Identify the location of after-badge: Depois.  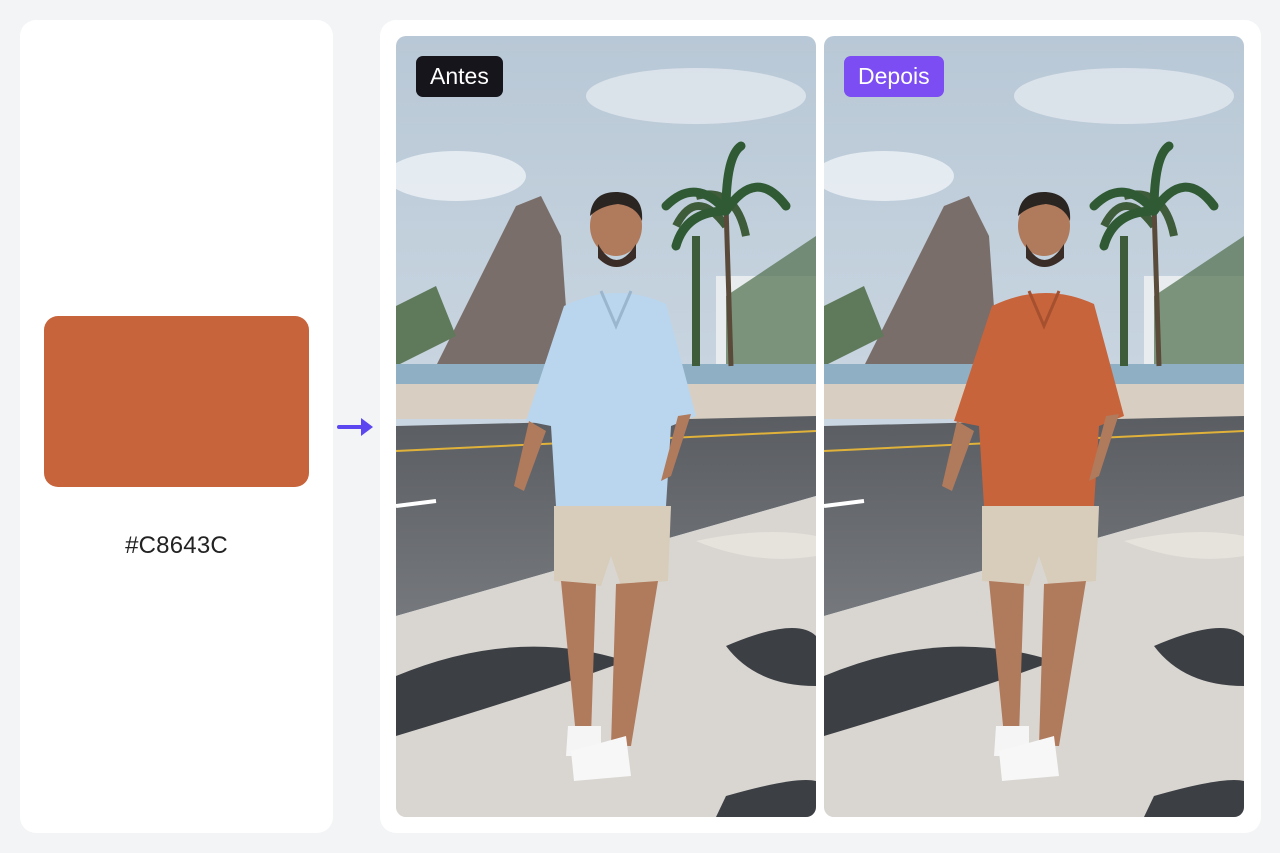
(894, 76).